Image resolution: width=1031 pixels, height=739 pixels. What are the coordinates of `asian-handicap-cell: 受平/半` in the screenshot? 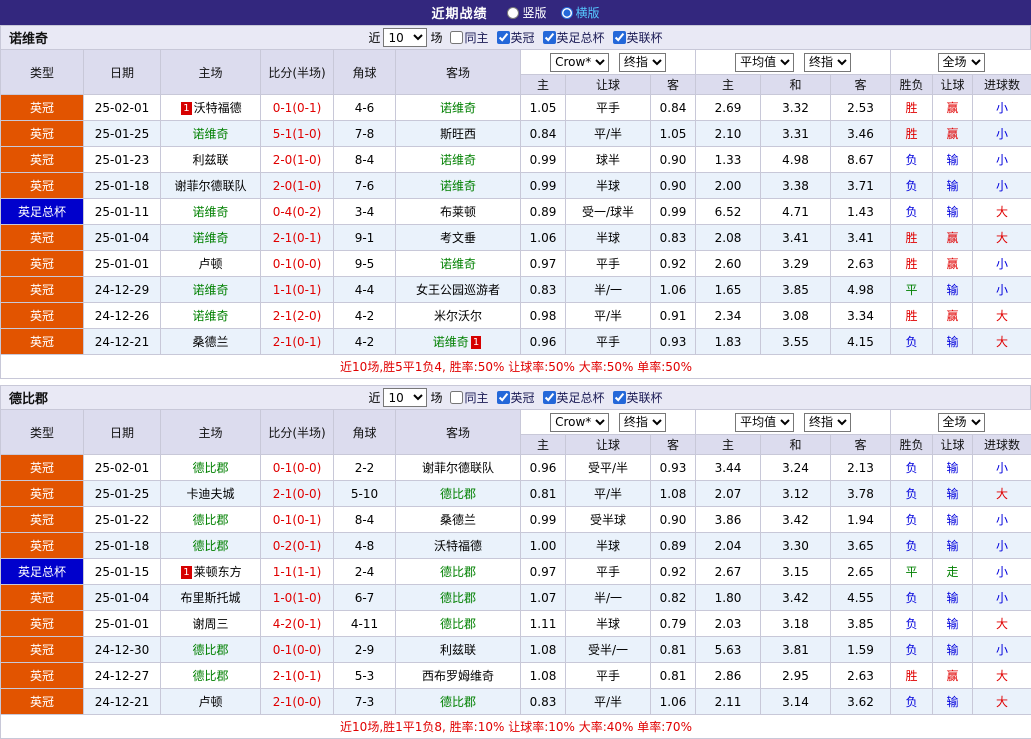 It's located at (608, 468).